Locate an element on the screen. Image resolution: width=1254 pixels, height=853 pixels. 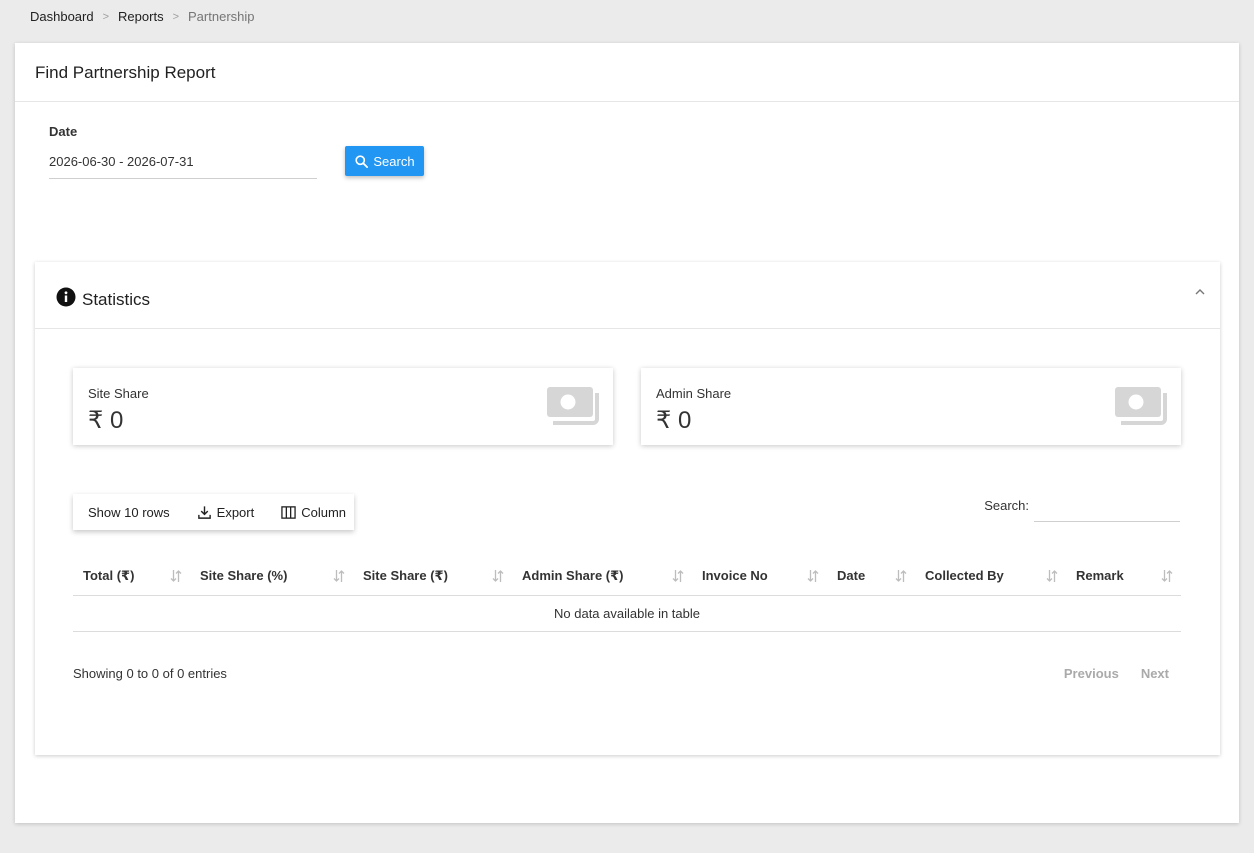
column-header-remark: Remark is located at coordinates (1123, 576).